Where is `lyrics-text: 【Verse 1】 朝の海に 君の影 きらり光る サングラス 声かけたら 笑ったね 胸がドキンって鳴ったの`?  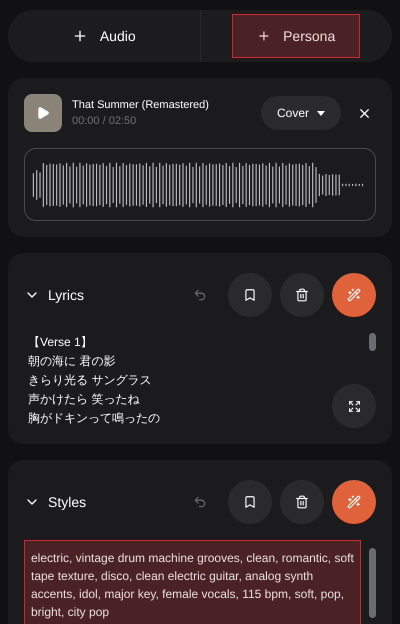
lyrics-text: 【Verse 1】 朝の海に 君の影 きらり光る サングラス 声かけたら 笑ったね 胸がドキンって鳴ったの is located at coordinates (174, 380).